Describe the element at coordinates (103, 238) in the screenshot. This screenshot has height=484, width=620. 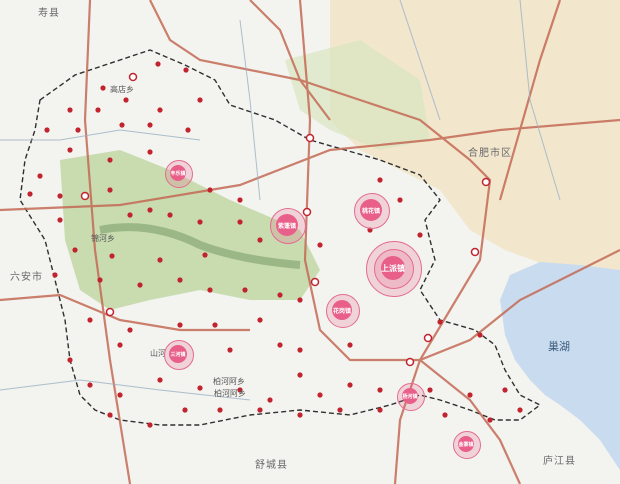
I see `place-label-jinhe: 锦河乡` at that location.